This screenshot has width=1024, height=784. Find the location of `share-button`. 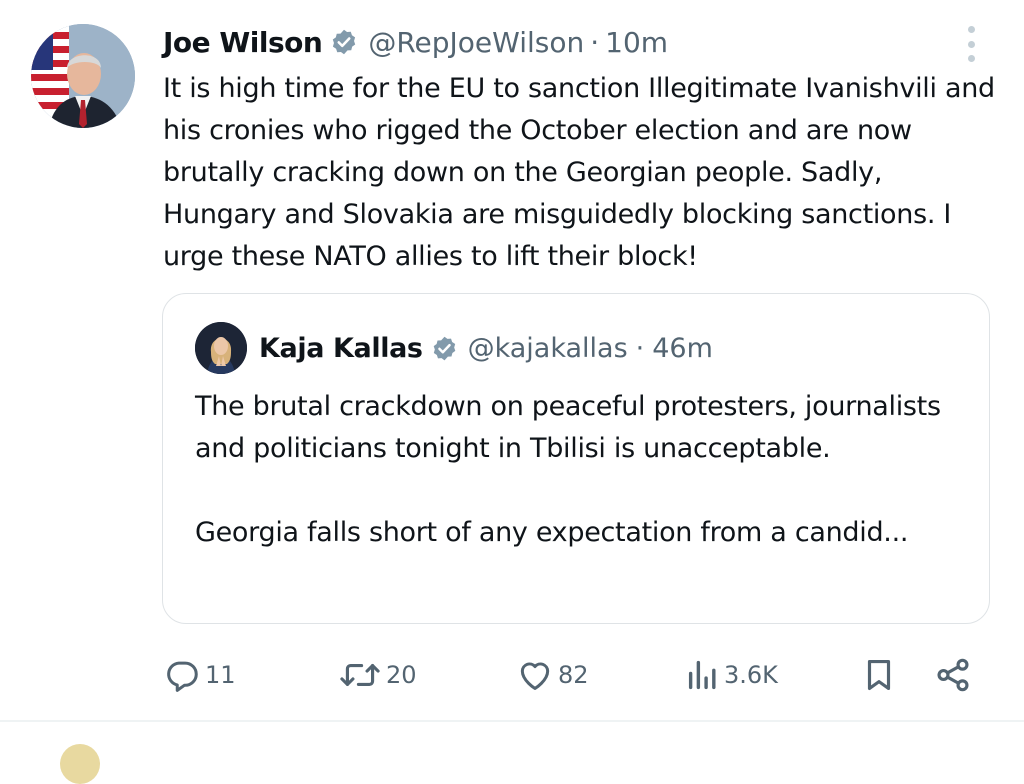

share-button is located at coordinates (953, 675).